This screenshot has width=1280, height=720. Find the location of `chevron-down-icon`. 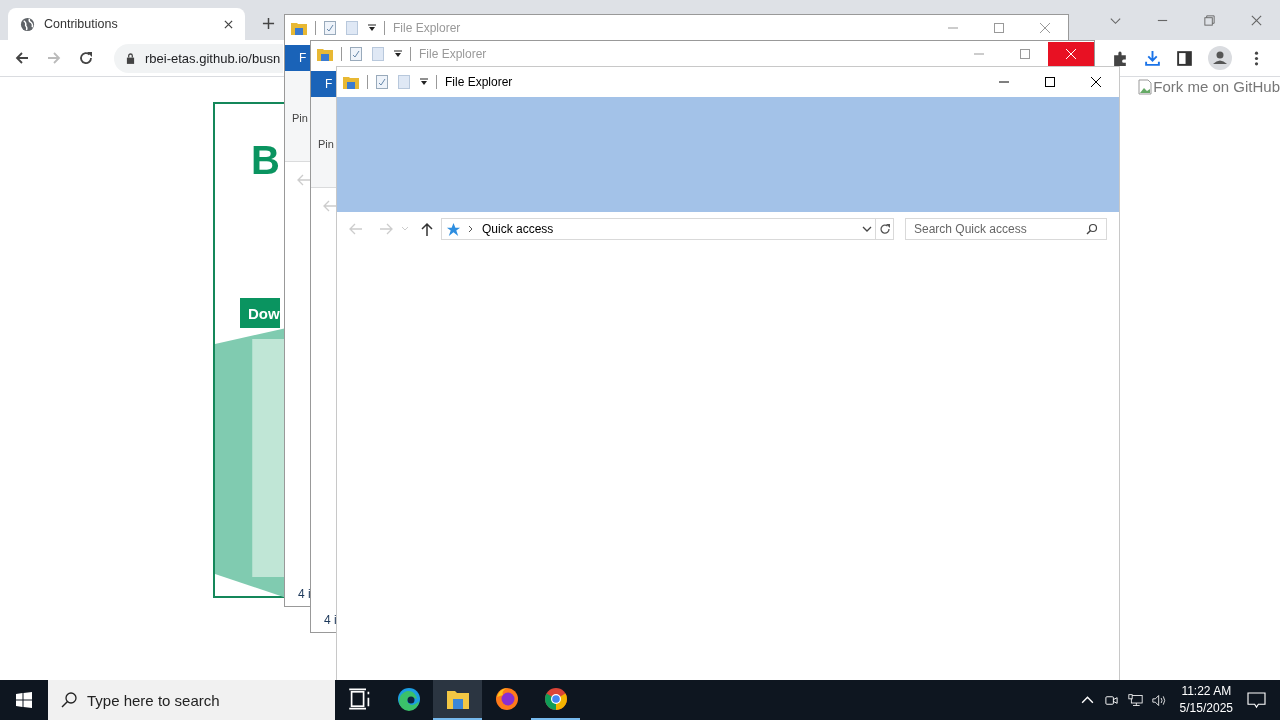

chevron-down-icon is located at coordinates (867, 229).